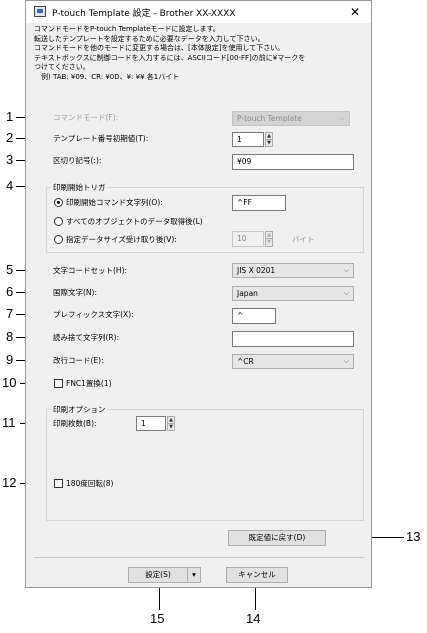 The width and height of the screenshot is (427, 633). I want to click on callout-1: 1, so click(10, 116).